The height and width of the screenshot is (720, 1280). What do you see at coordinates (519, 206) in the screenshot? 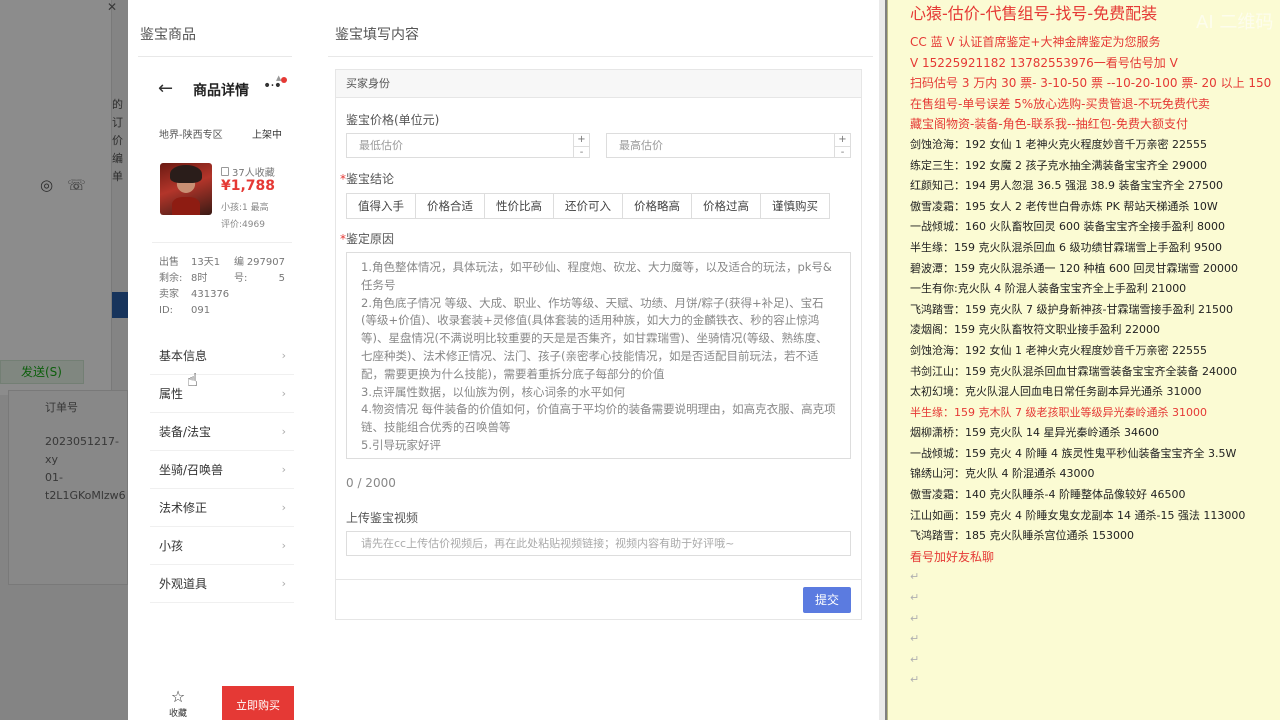
I see `verdict-option: 性价比高` at bounding box center [519, 206].